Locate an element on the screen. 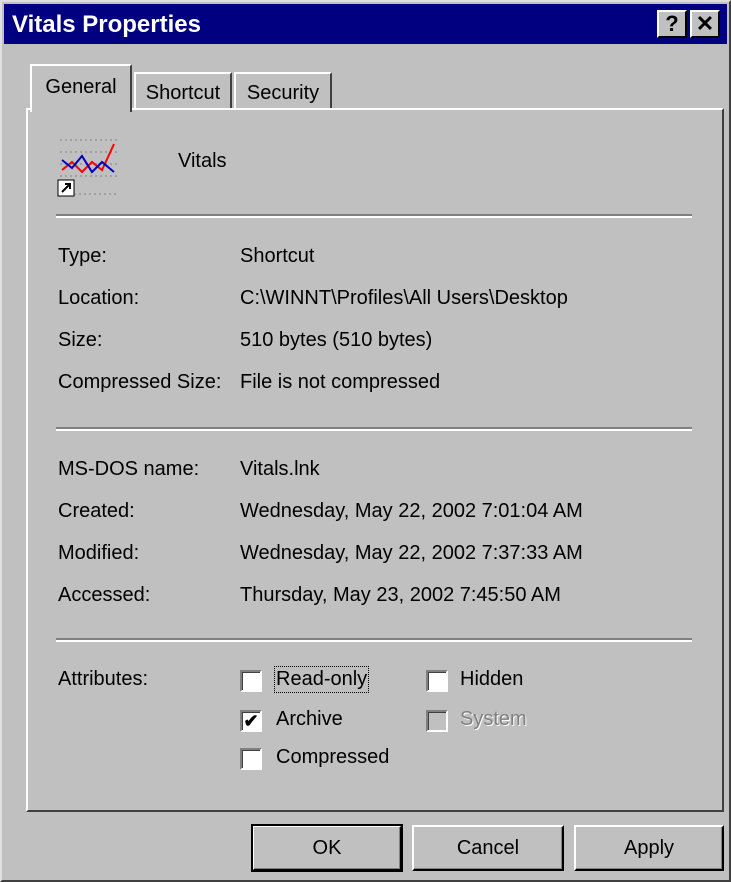 The width and height of the screenshot is (731, 882). ok-button: OK is located at coordinates (327, 848).